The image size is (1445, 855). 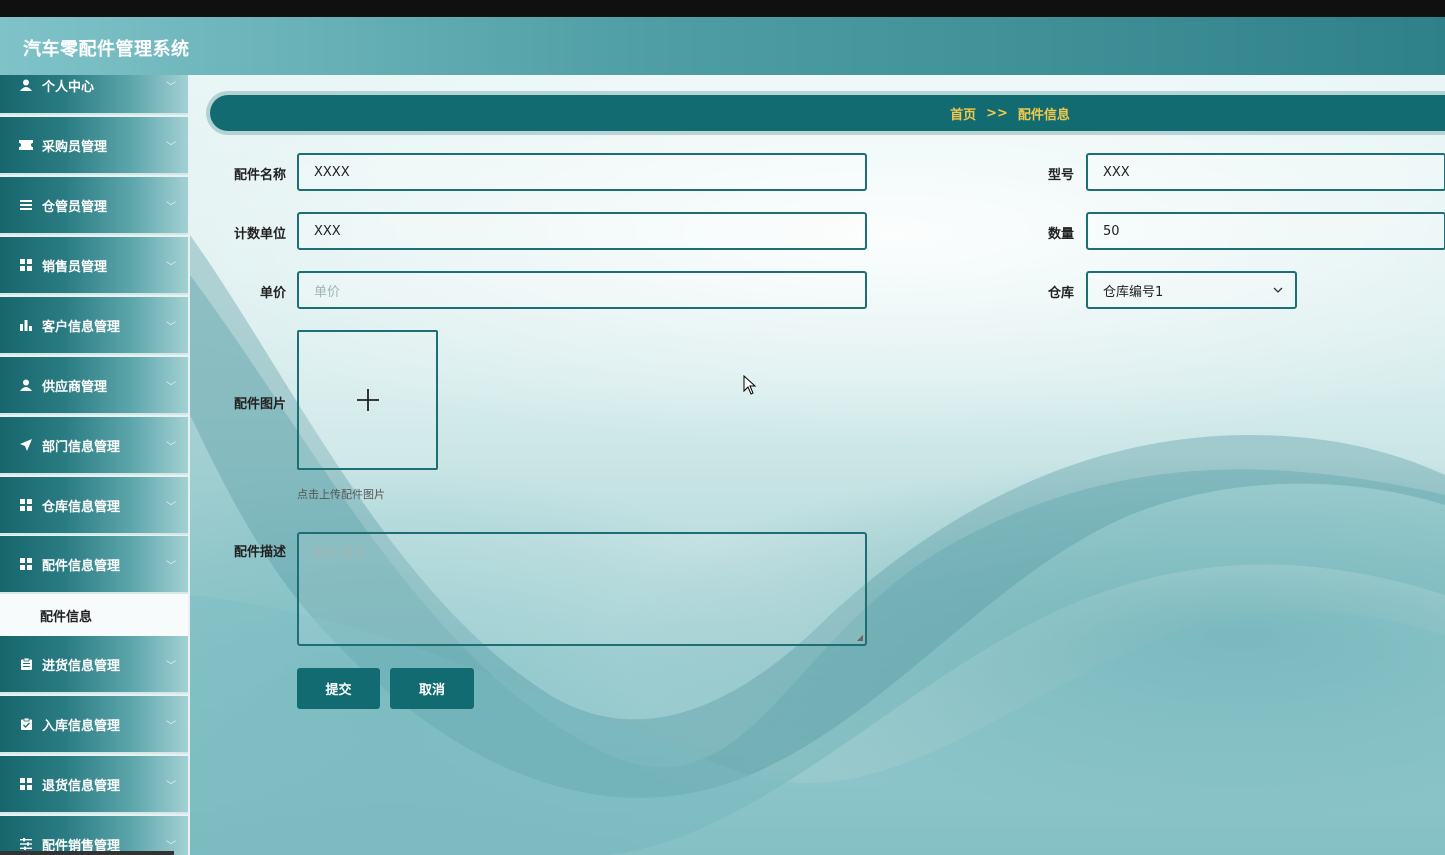 I want to click on sidebar-item-stock-in: 入库信息管理 ﹀, so click(x=94, y=725).